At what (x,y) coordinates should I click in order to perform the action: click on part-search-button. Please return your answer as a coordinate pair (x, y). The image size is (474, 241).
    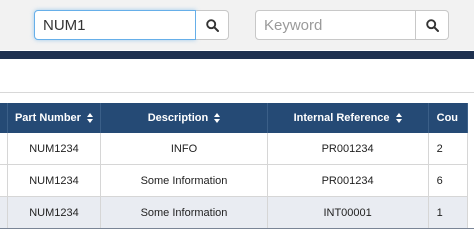
    Looking at the image, I should click on (212, 25).